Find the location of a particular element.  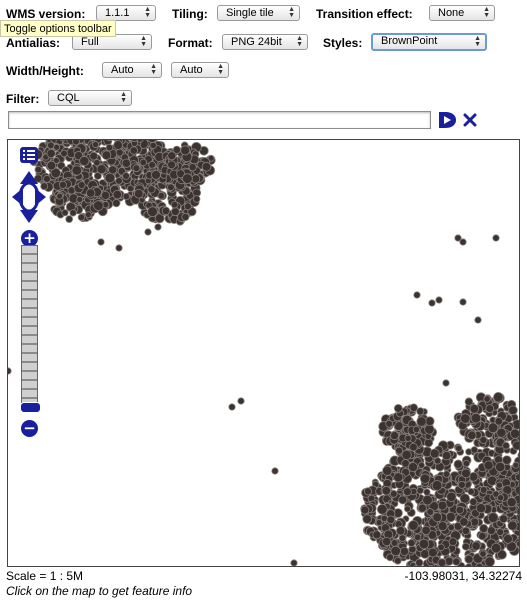

format-select: PNG 24bit ▲ ▼ is located at coordinates (265, 42).